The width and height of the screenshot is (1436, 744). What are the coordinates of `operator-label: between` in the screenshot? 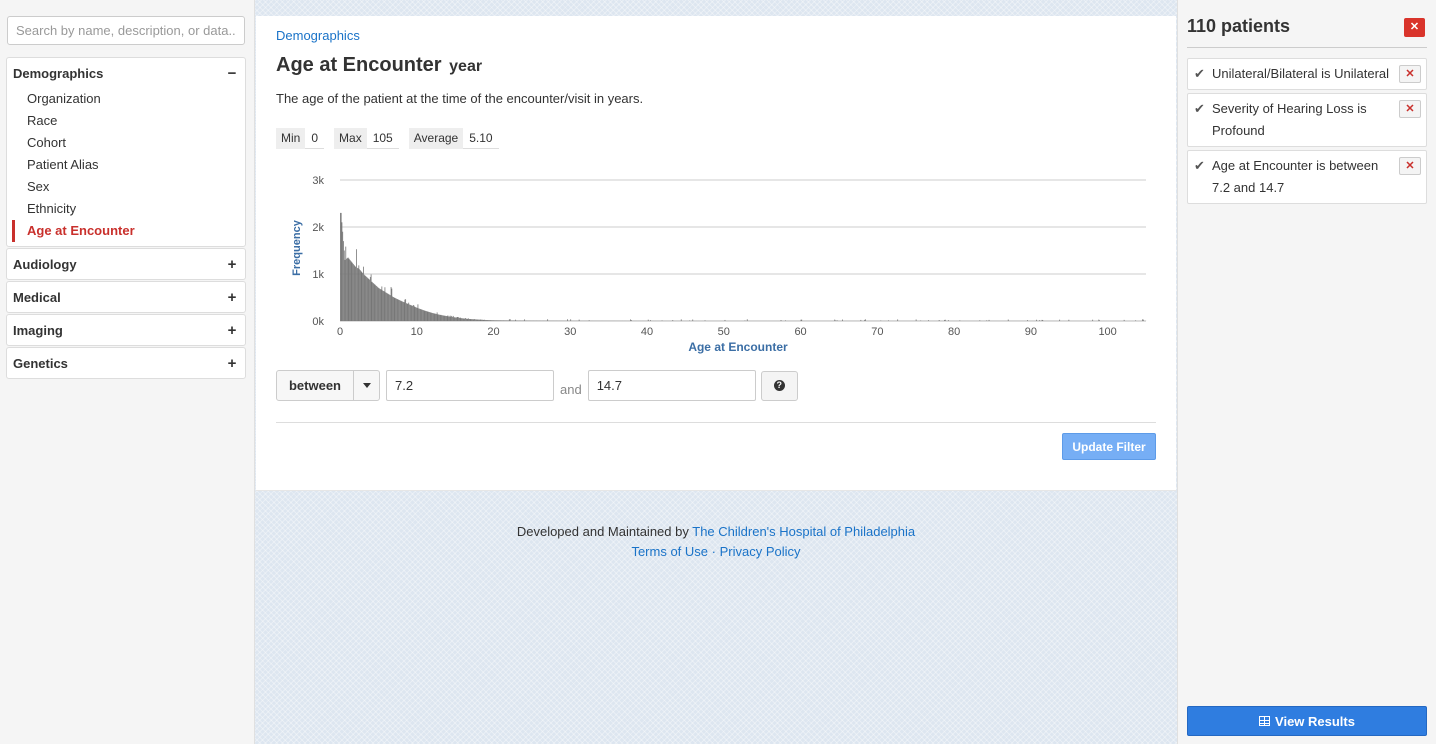 It's located at (315, 385).